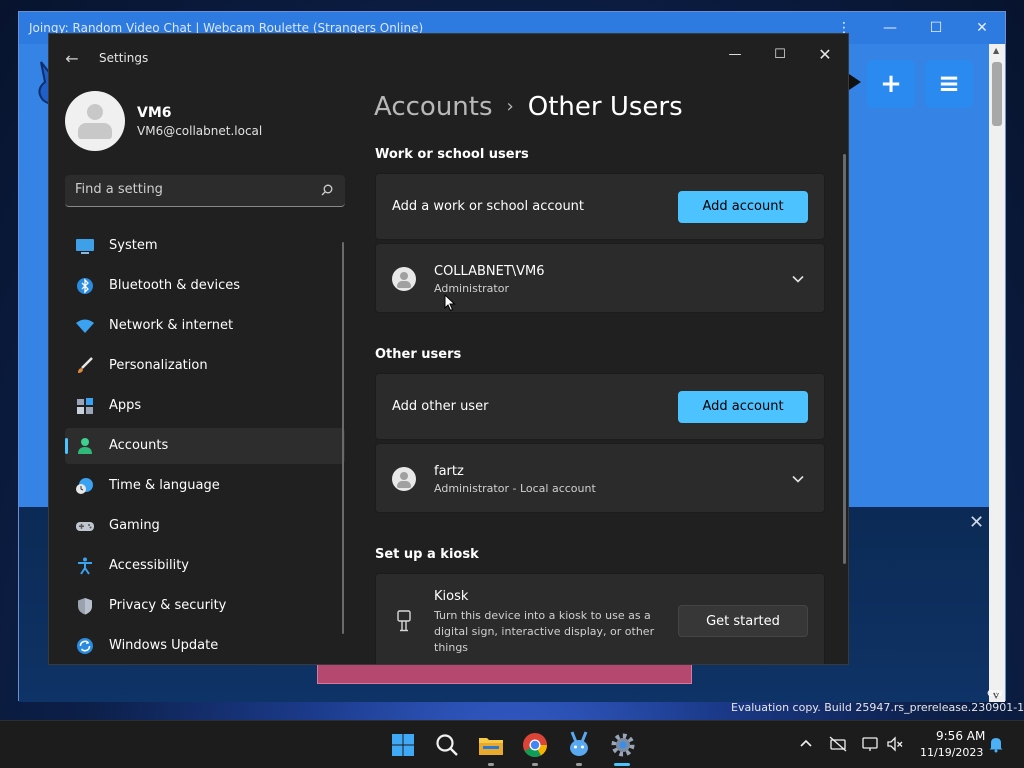 This screenshot has width=1024, height=768. What do you see at coordinates (134, 525) in the screenshot?
I see `nav-label: Gaming` at bounding box center [134, 525].